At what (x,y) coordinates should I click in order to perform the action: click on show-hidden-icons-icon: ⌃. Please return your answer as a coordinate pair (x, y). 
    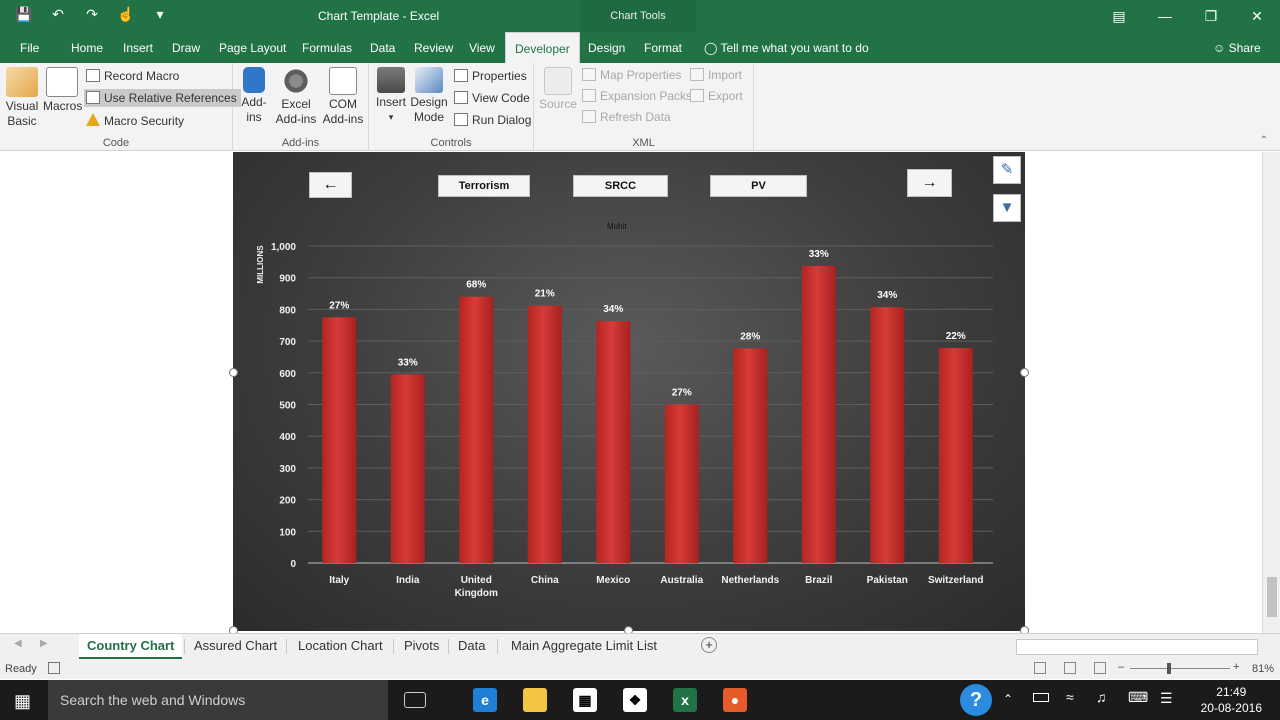
    Looking at the image, I should click on (1008, 699).